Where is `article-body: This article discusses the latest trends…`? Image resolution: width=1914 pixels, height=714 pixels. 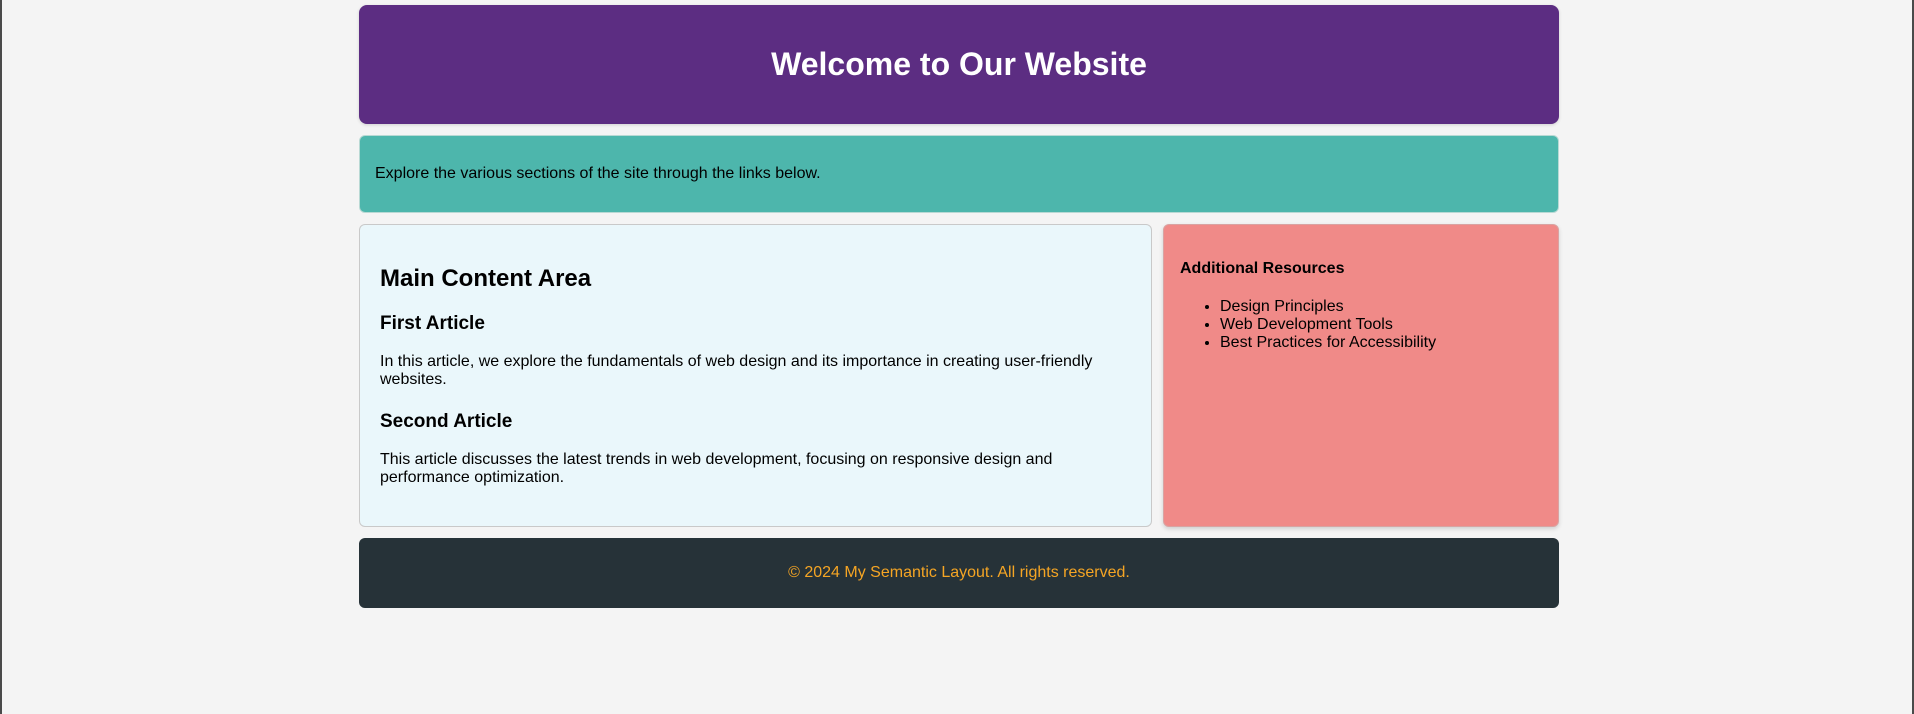
article-body: This article discusses the latest trends… is located at coordinates (716, 468).